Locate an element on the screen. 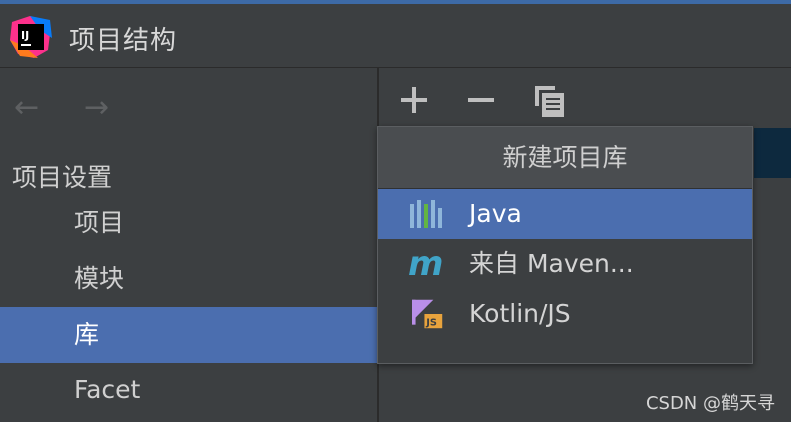  intellij-logo-icon: IJ is located at coordinates (31, 37).